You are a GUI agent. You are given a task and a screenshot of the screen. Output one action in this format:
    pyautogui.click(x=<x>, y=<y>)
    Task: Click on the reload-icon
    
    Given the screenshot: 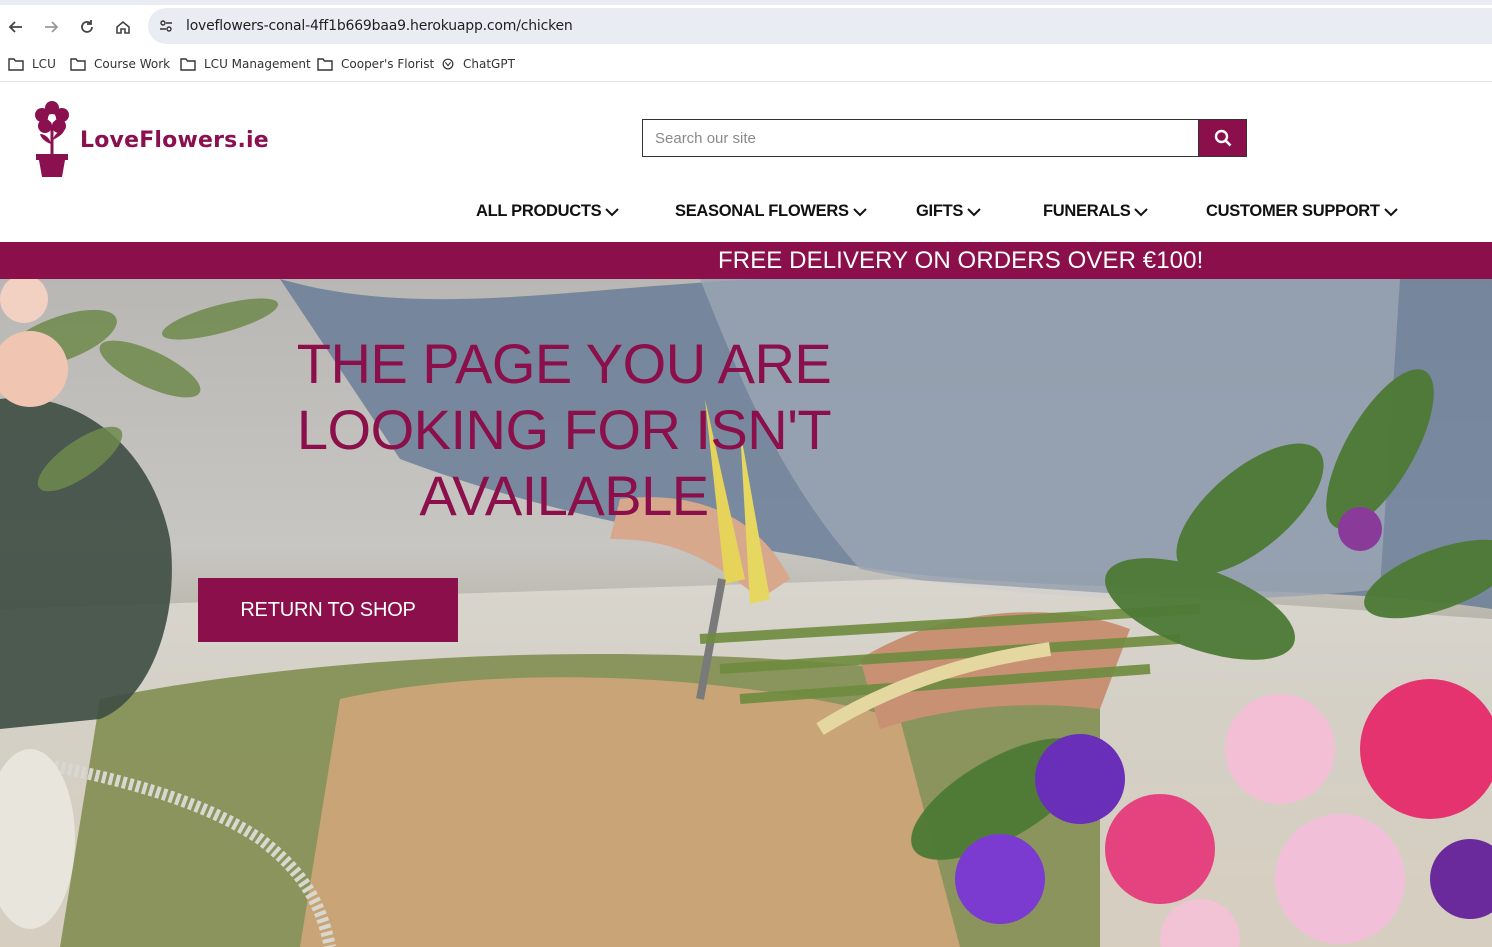 What is the action you would take?
    pyautogui.click(x=87, y=27)
    